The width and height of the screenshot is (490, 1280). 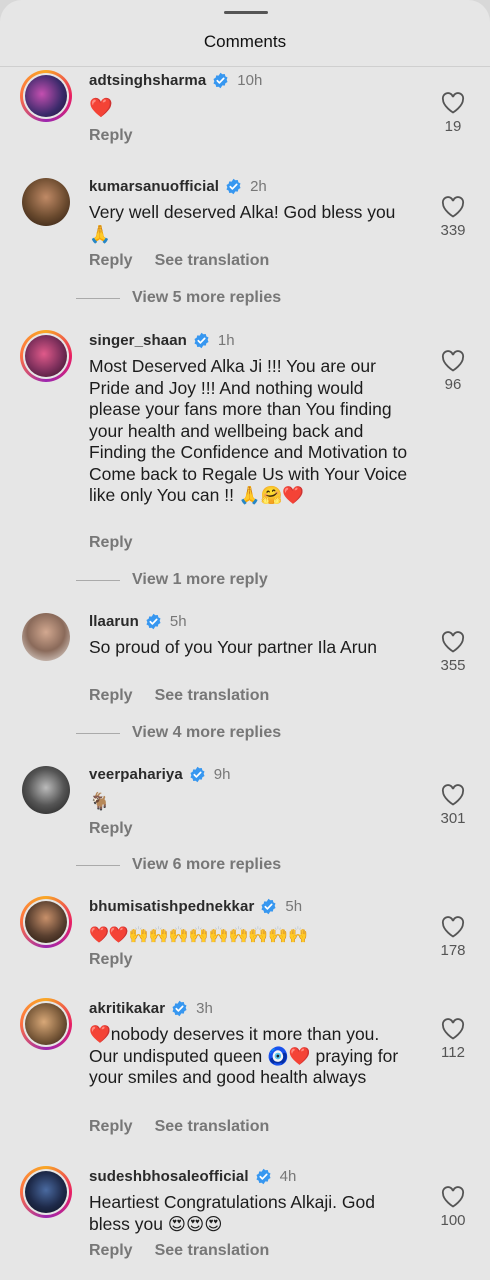 What do you see at coordinates (169, 1176) in the screenshot?
I see `username: sudeshbhosaleofficial` at bounding box center [169, 1176].